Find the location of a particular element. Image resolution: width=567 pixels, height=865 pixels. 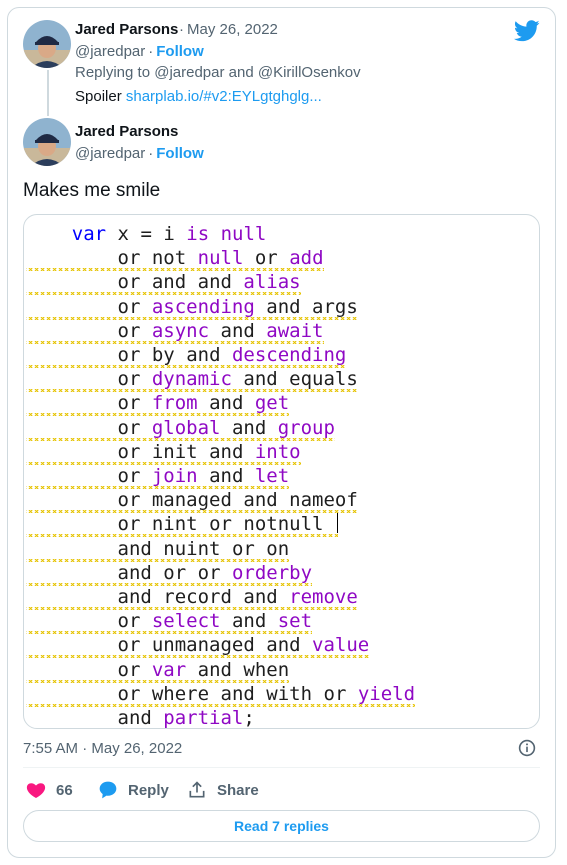

main-handle-row: @jaredpar · Follow is located at coordinates (139, 153).